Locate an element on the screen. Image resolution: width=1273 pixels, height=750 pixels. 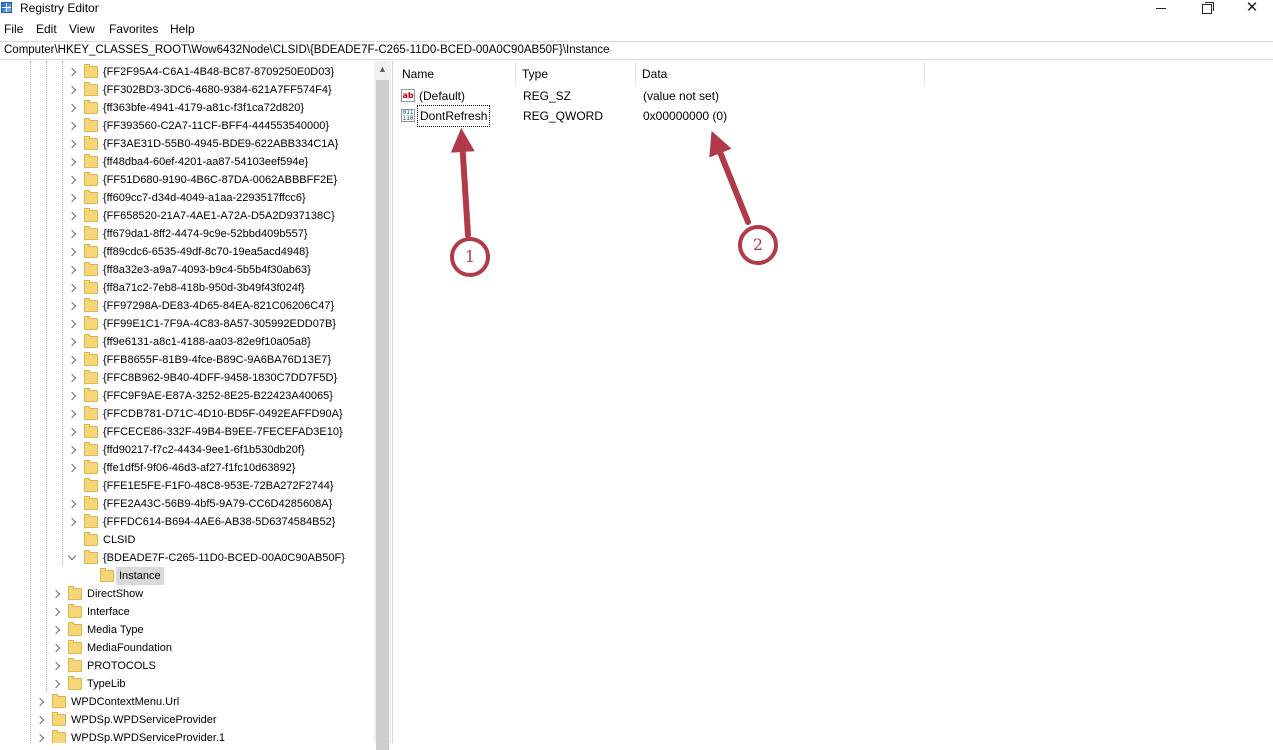
tree-item-clsid: {FFCDB781-D71C-4D10-BD5F-0492EAFFD90A} is located at coordinates (186, 414).